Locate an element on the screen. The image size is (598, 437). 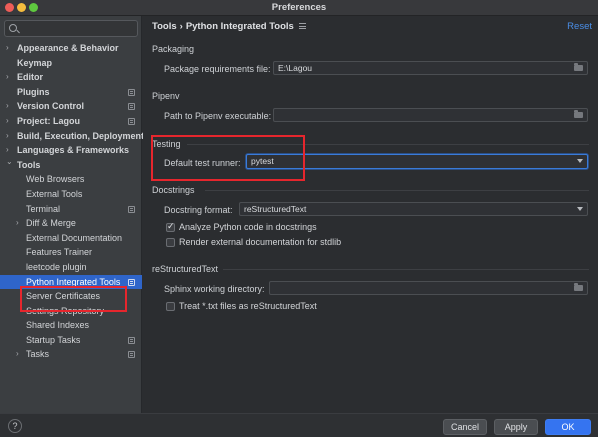
sidebar-item-label: Project: Lagou is located at coordinates (49, 120).